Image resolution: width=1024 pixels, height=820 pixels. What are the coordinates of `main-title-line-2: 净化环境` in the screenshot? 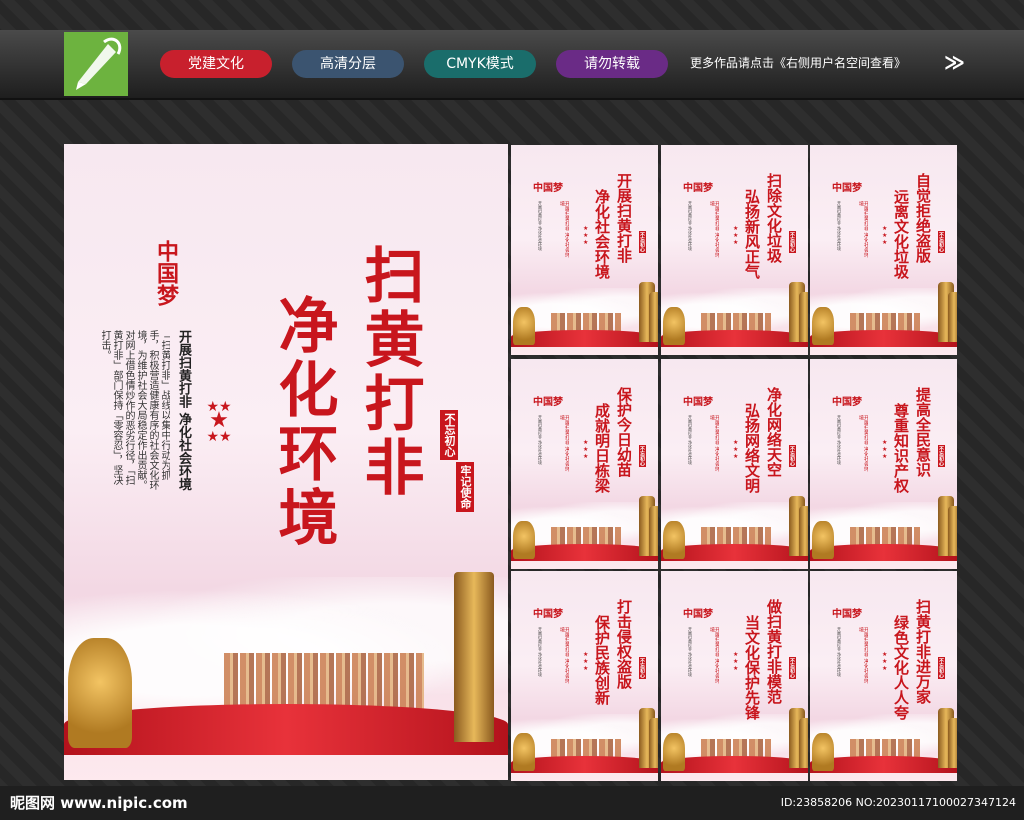 It's located at (303, 422).